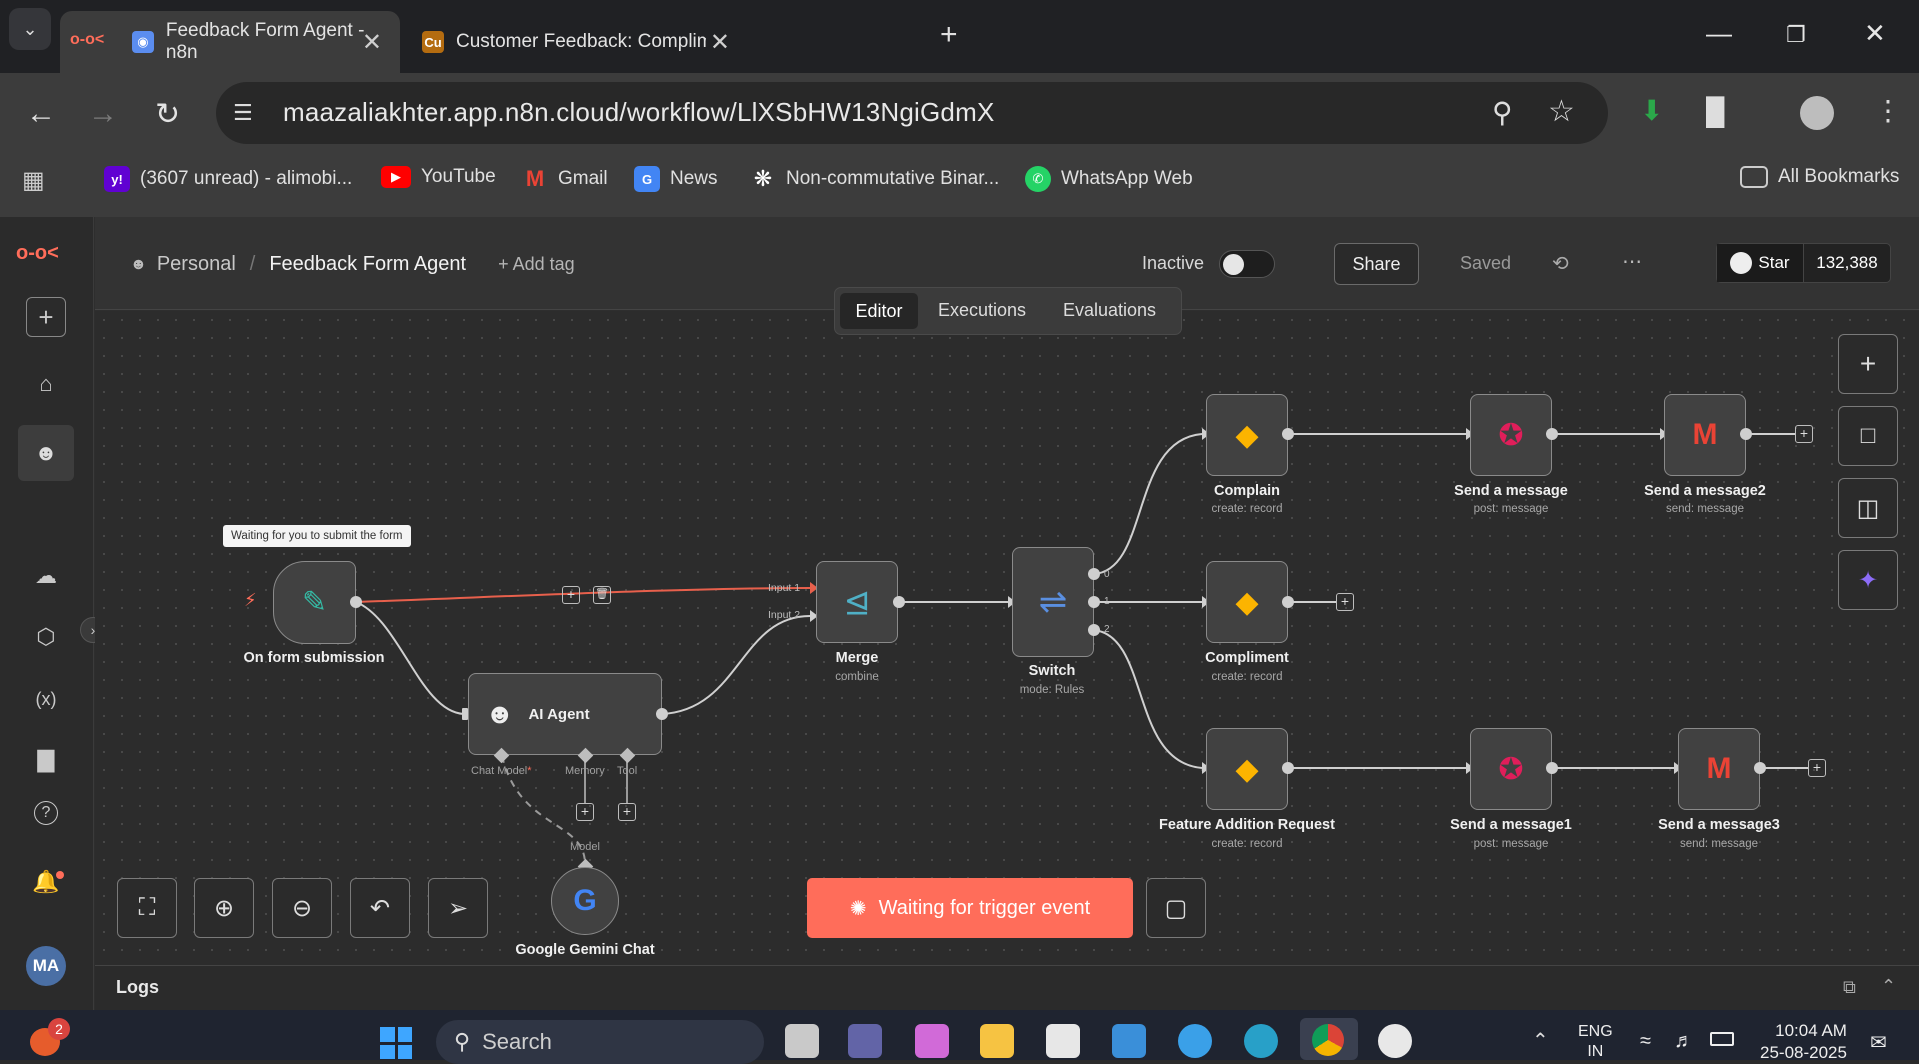  What do you see at coordinates (1804, 434) in the screenshot?
I see `add-node-after-gmail2: +` at bounding box center [1804, 434].